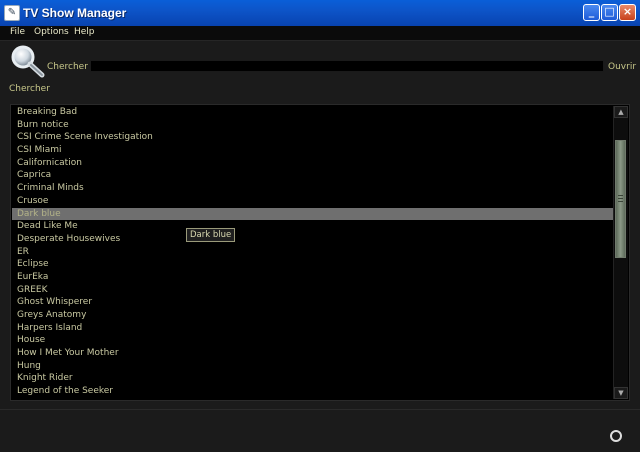  I want to click on search-button: Chercher, so click(29, 89).